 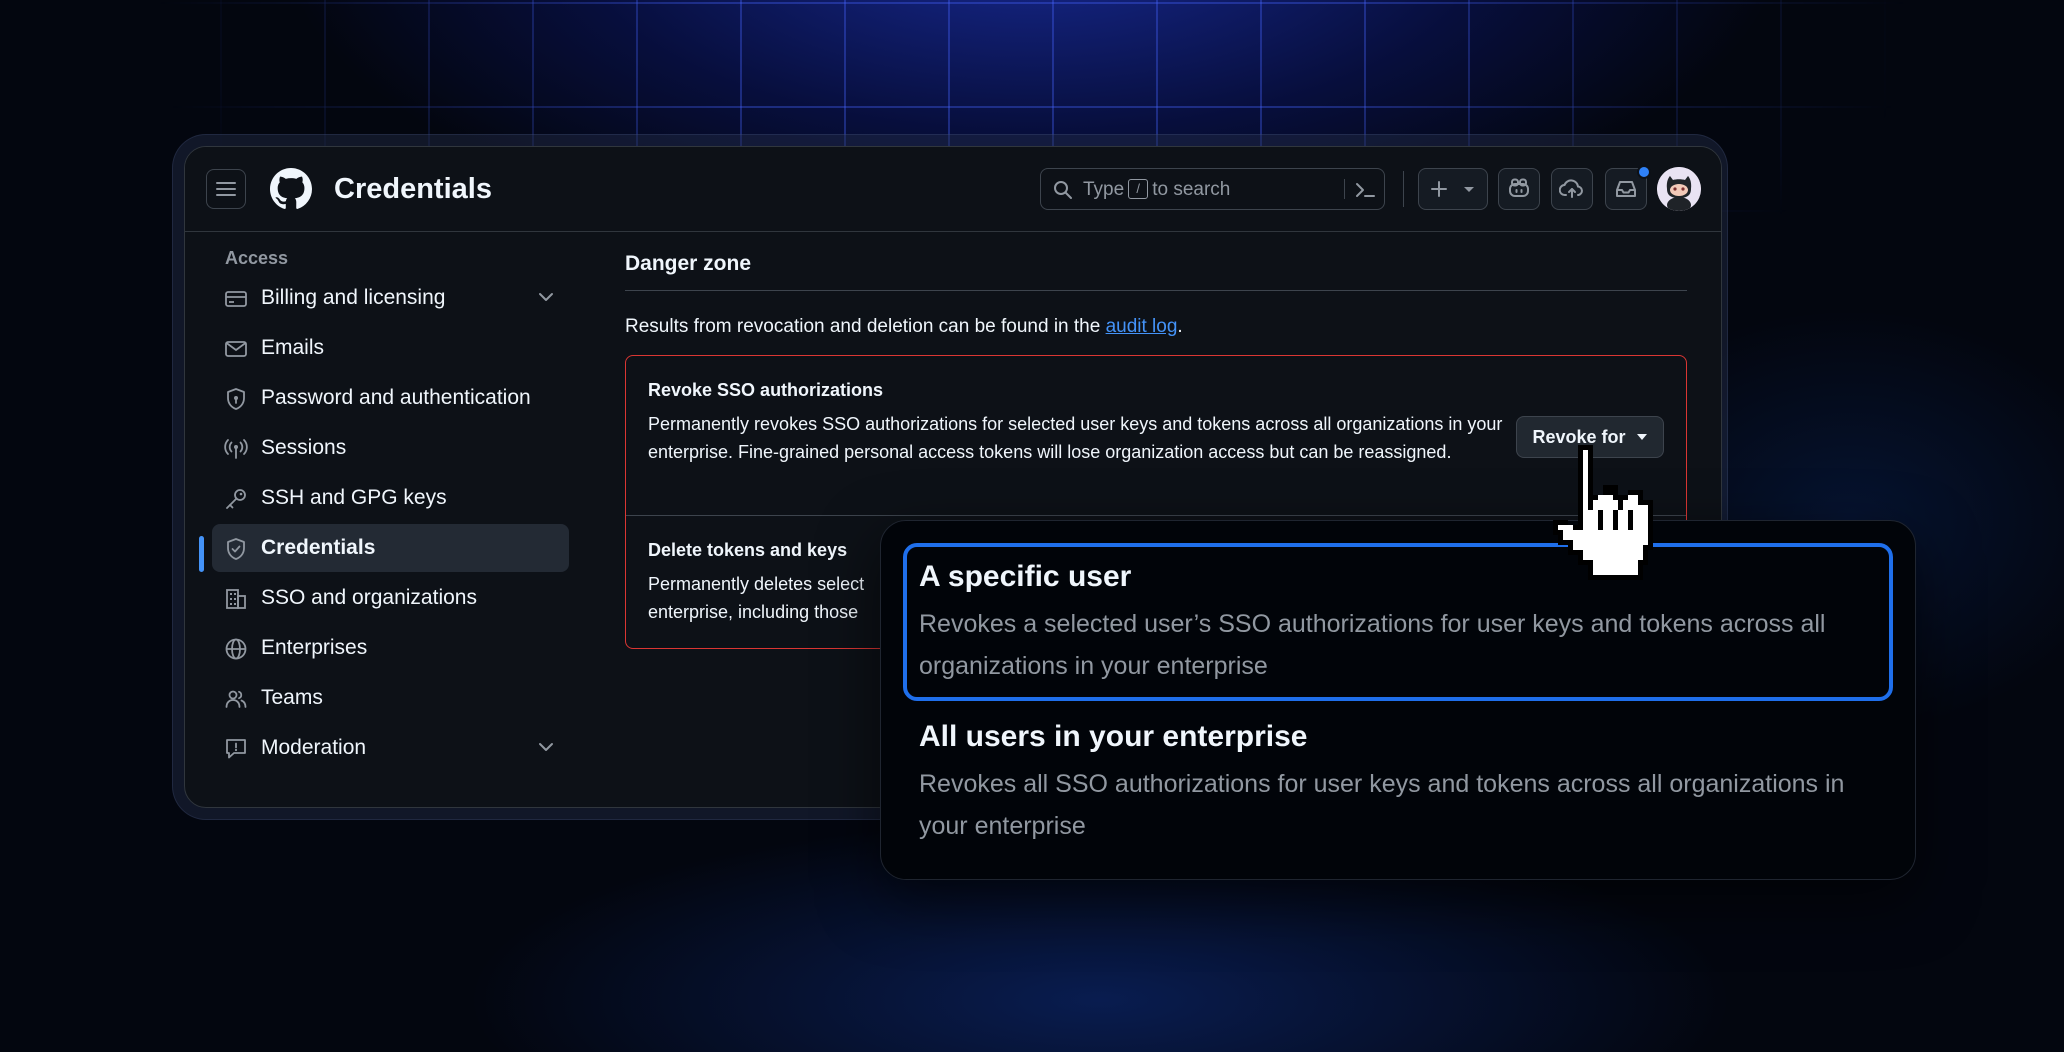 I want to click on header-divider, so click(x=1403, y=189).